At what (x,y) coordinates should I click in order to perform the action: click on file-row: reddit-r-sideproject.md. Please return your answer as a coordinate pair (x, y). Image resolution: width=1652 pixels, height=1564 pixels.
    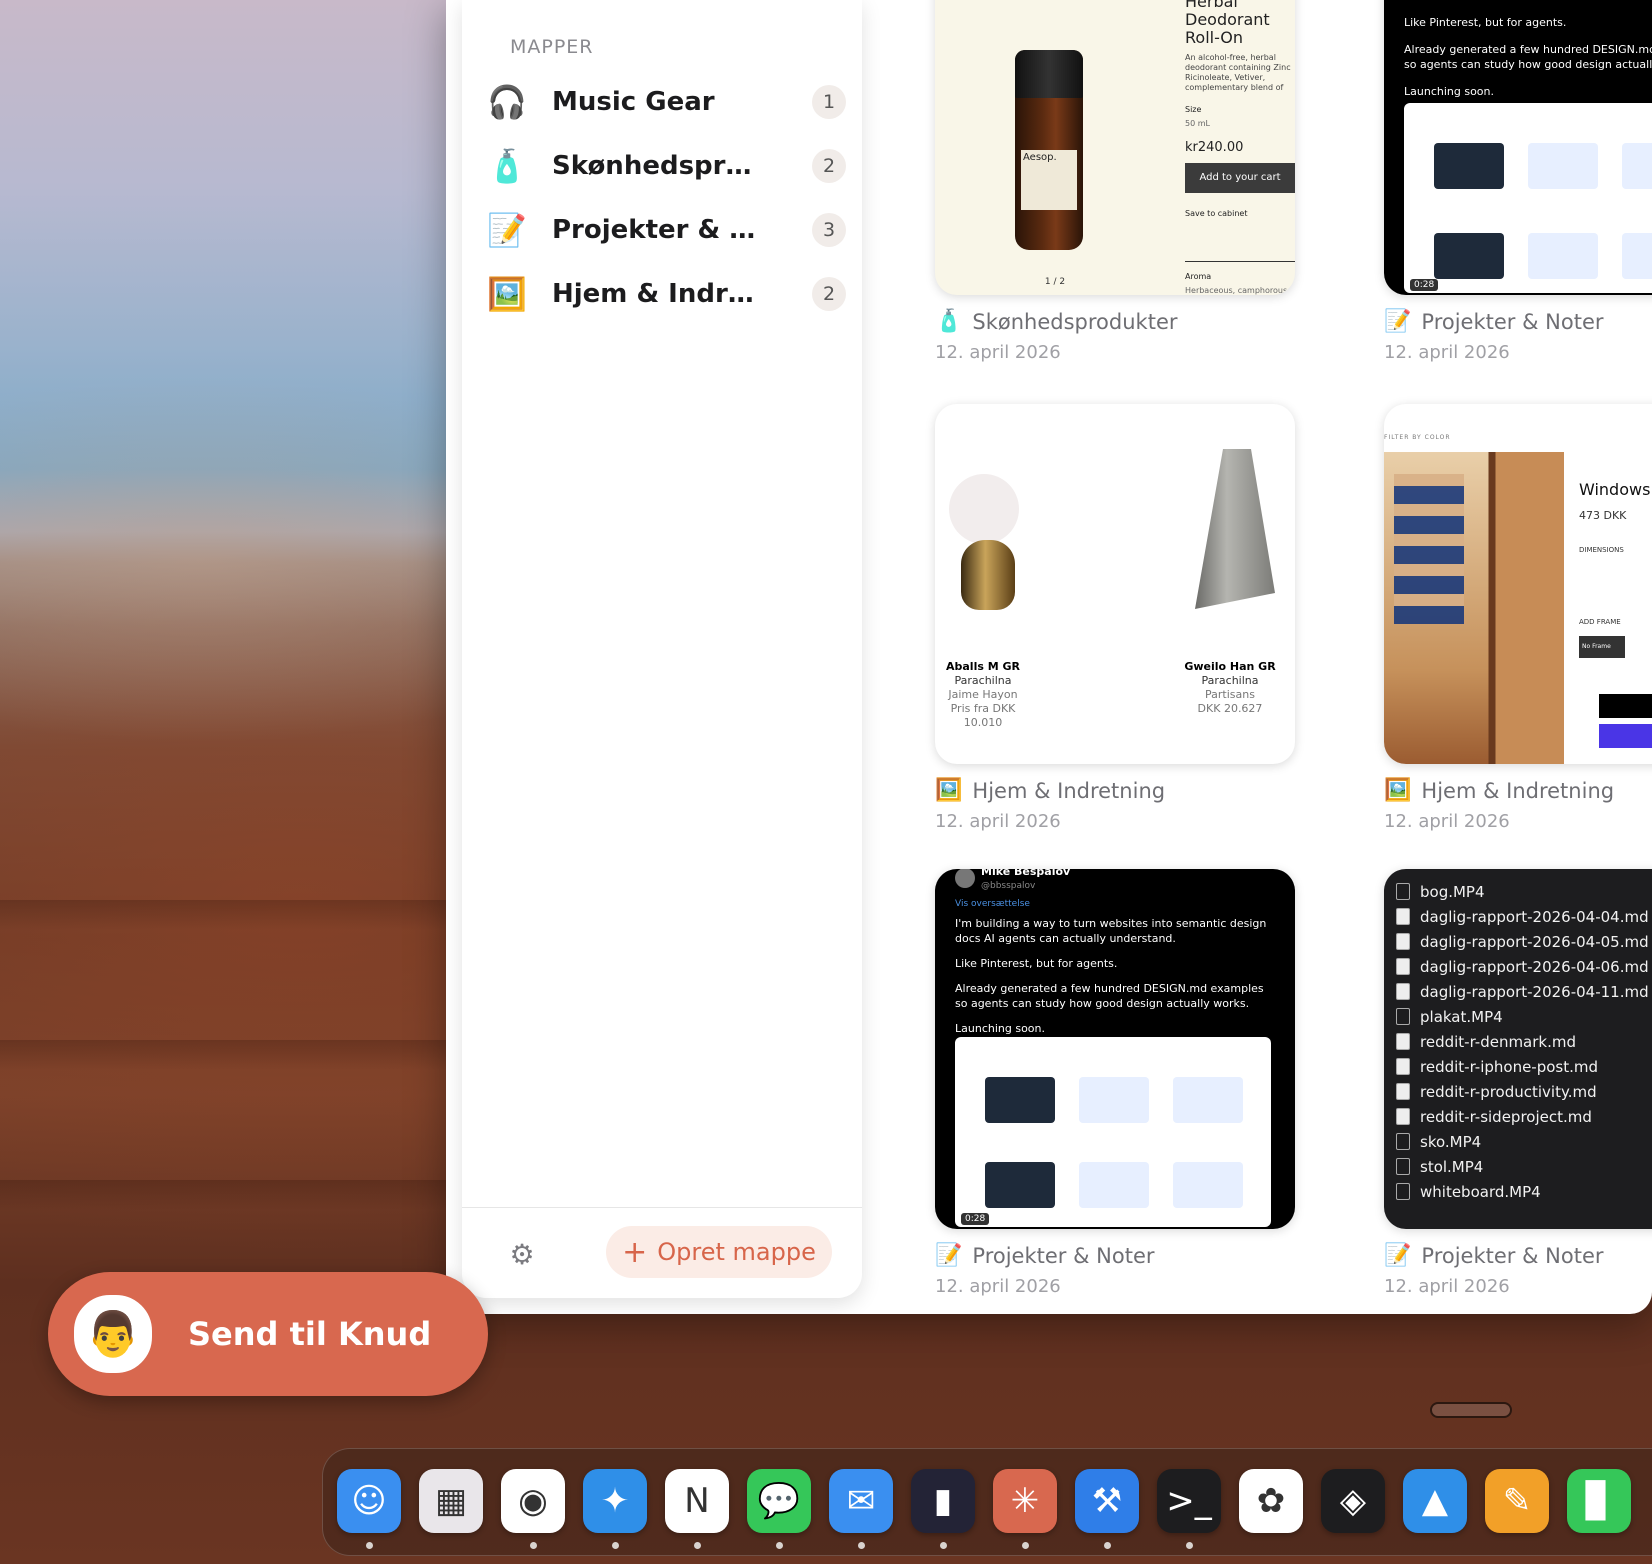
    Looking at the image, I should click on (1518, 1116).